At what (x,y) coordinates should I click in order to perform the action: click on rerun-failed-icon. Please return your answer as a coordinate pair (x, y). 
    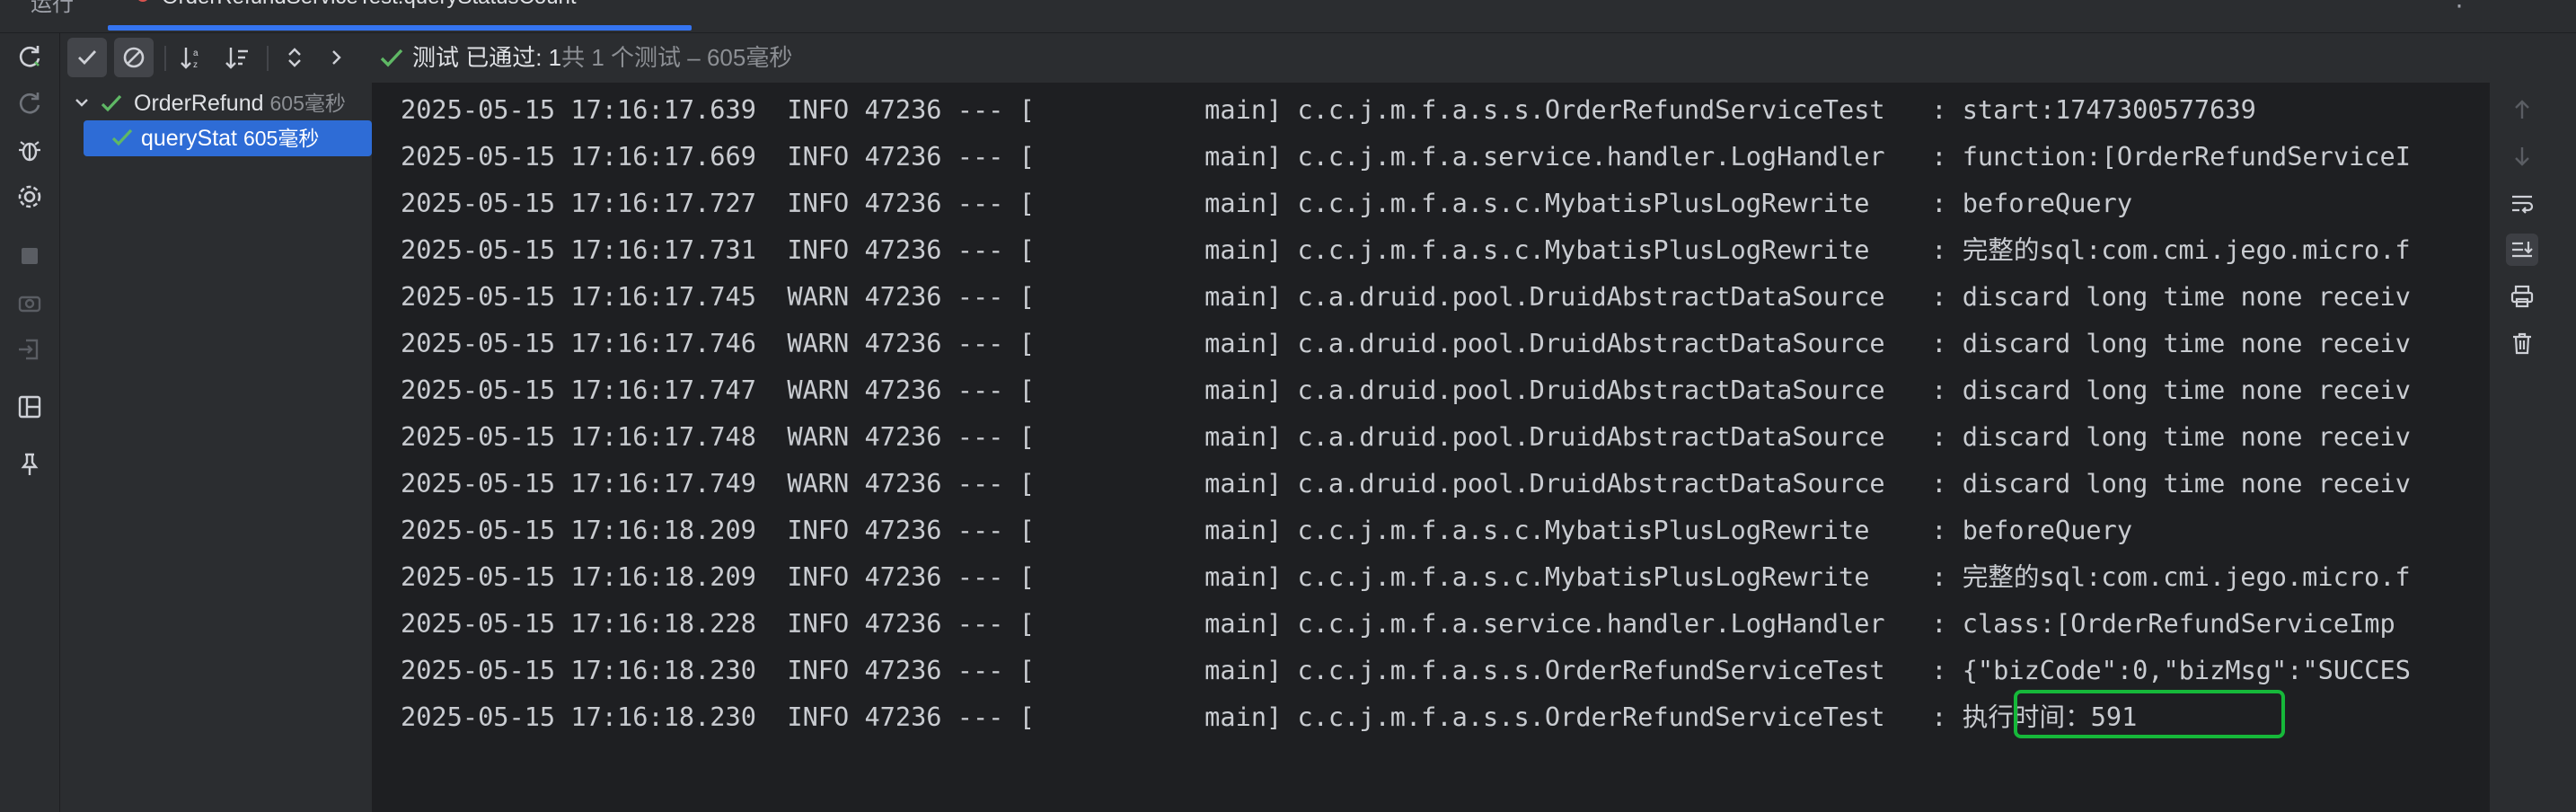
    Looking at the image, I should click on (29, 103).